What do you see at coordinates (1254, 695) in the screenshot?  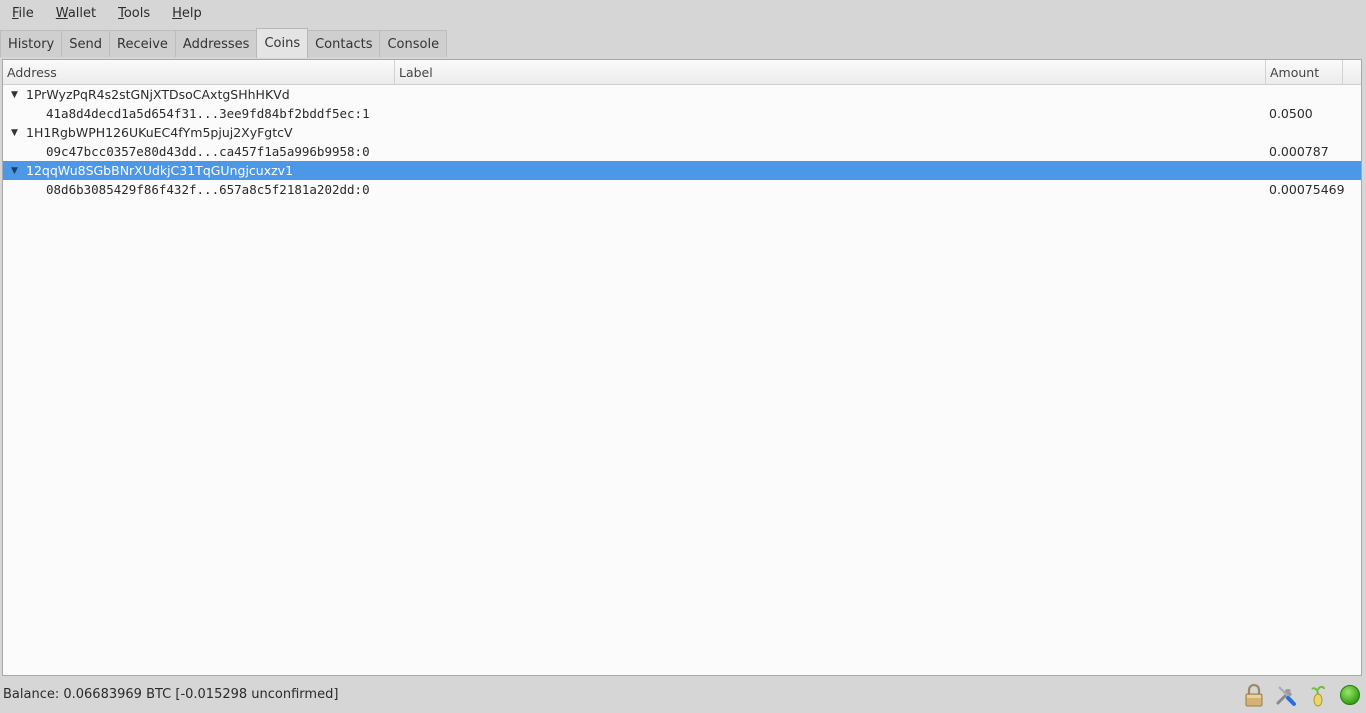 I see `lock-icon` at bounding box center [1254, 695].